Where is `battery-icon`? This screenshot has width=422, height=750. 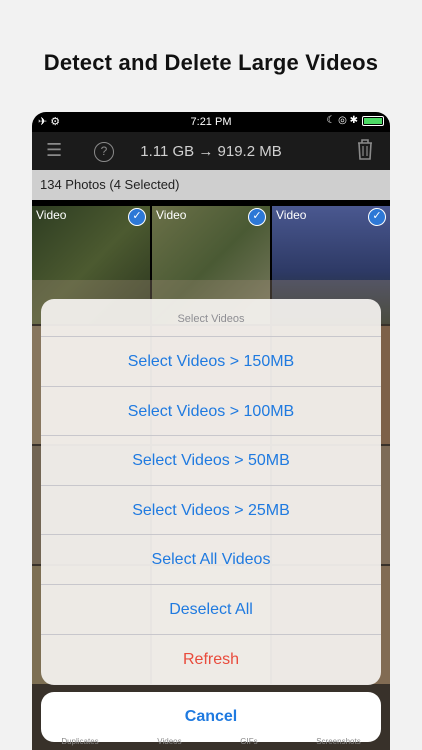
battery-icon is located at coordinates (373, 120).